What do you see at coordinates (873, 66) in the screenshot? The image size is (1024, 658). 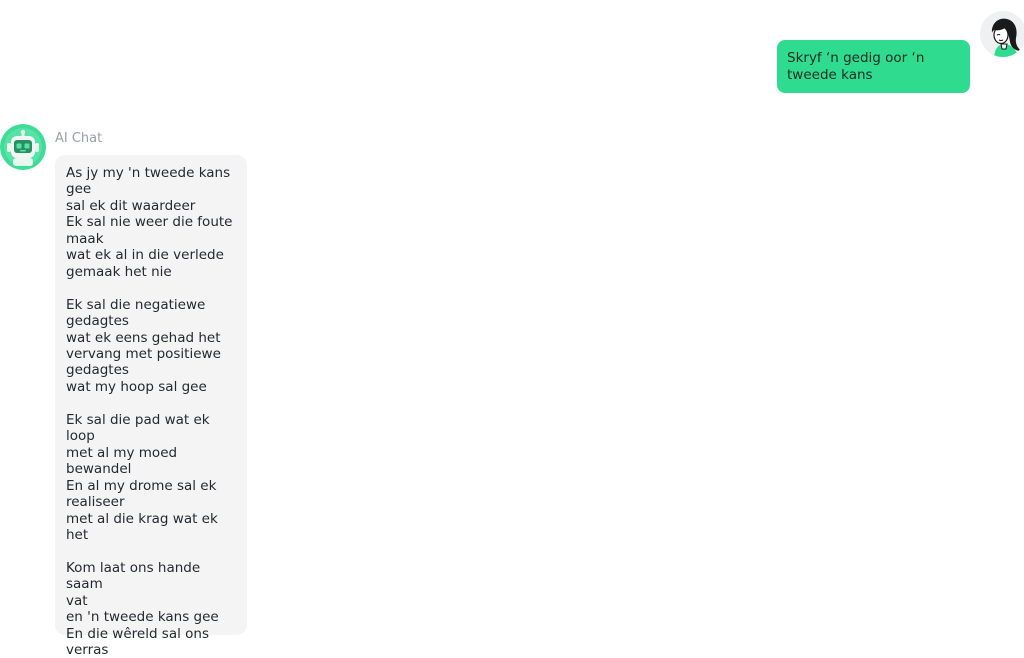 I see `user-message-bubble: Skryf ‘n gedig oor ‘n tweede kans` at bounding box center [873, 66].